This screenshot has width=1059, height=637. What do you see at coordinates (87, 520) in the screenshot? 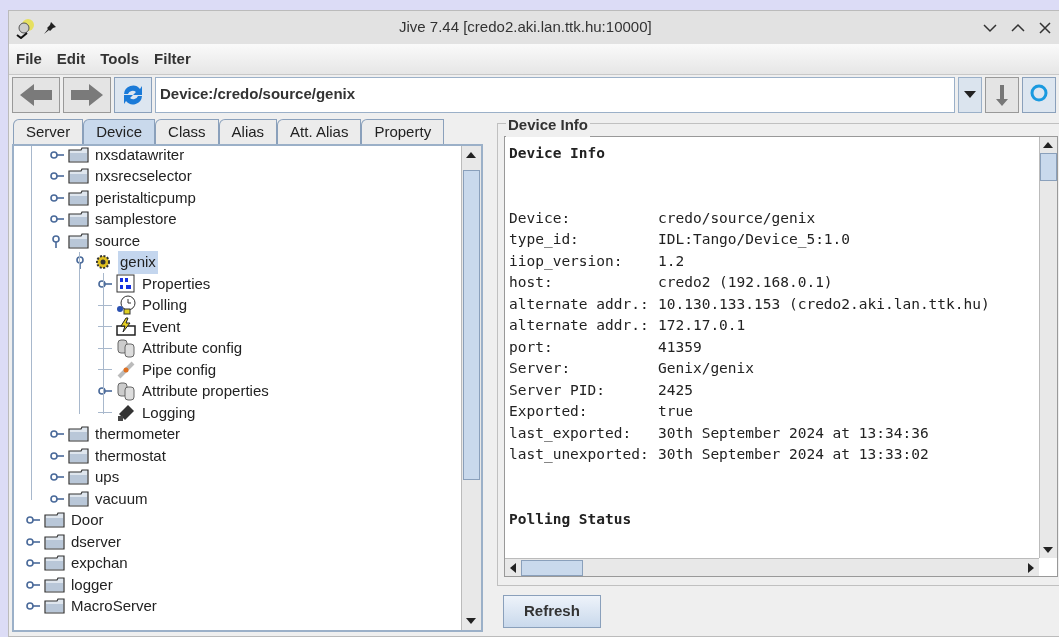
I see `tree-item: Door` at bounding box center [87, 520].